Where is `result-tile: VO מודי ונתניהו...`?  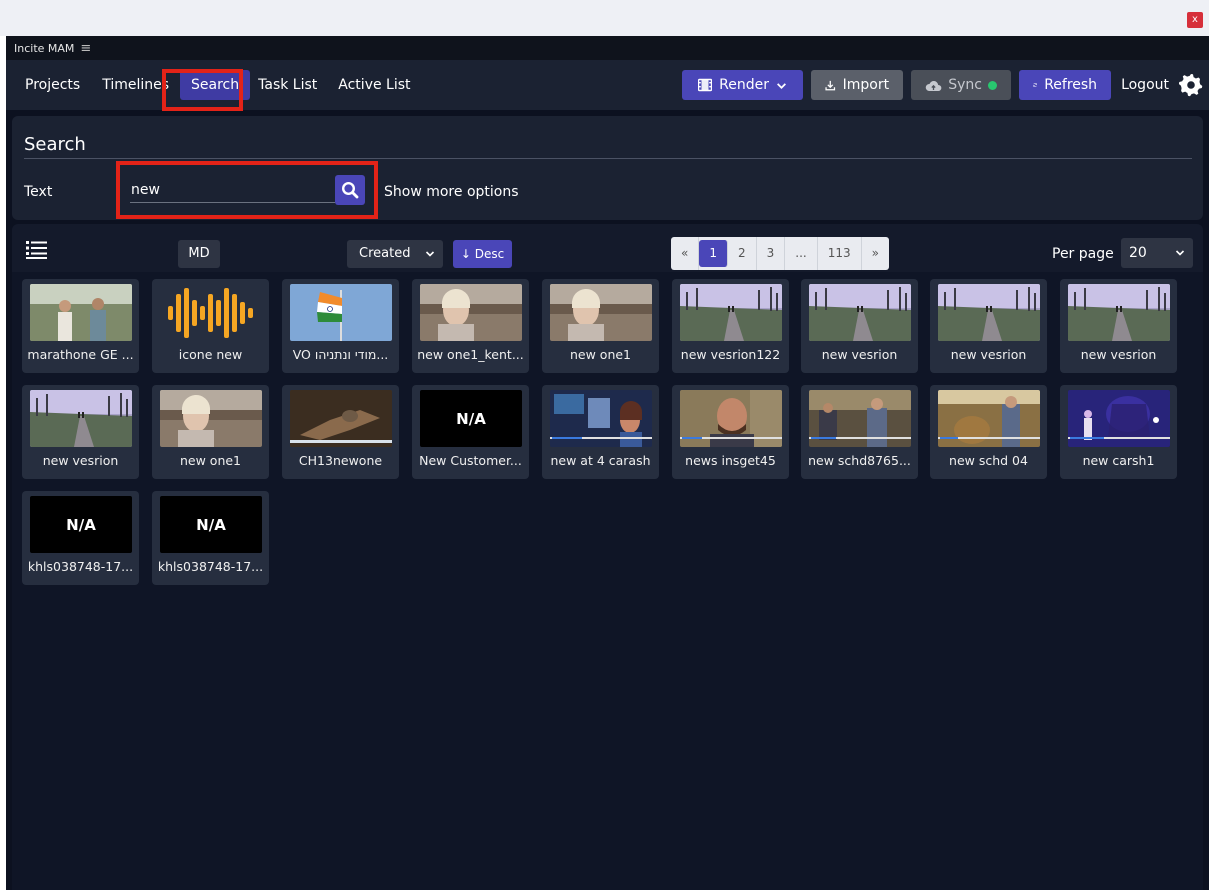 result-tile: VO מודי ונתניהו... is located at coordinates (340, 326).